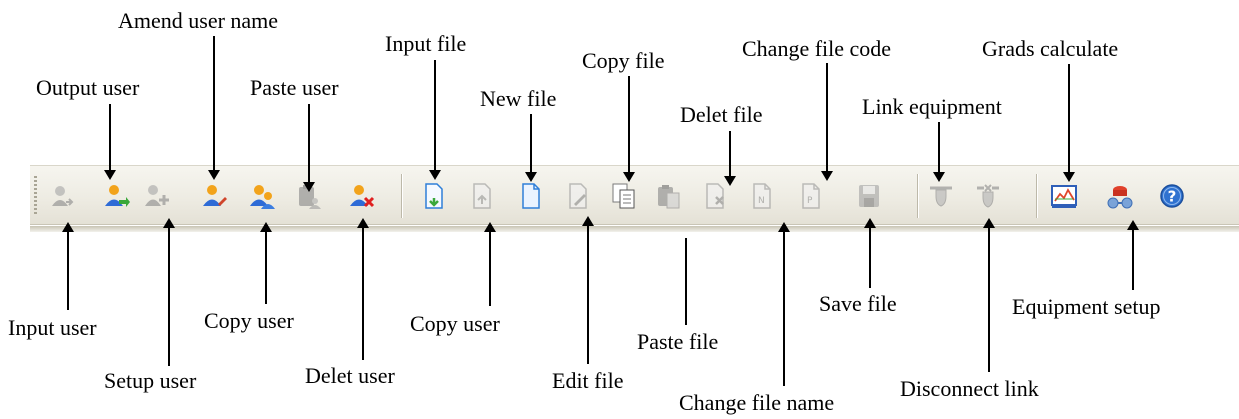 This screenshot has width=1239, height=419. I want to click on user-import-icon, so click(63, 196).